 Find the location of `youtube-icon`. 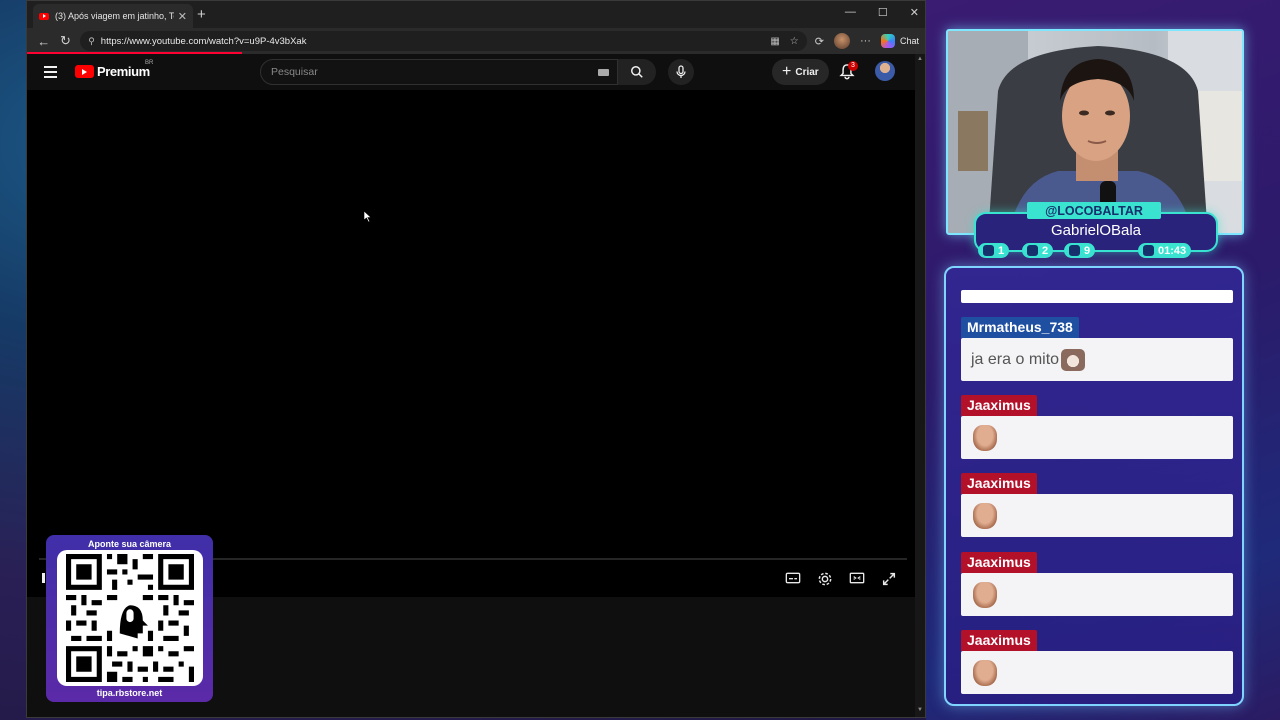

youtube-icon is located at coordinates (1032, 250).